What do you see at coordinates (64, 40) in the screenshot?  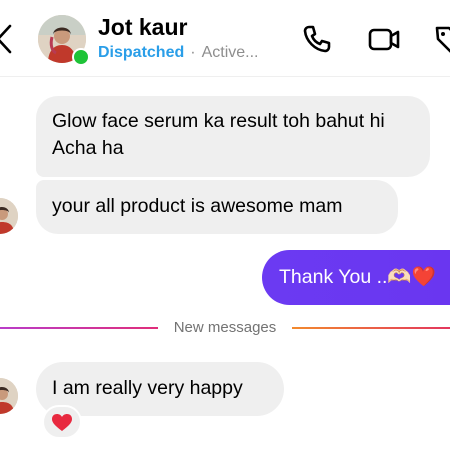 I see `contact-avatar` at bounding box center [64, 40].